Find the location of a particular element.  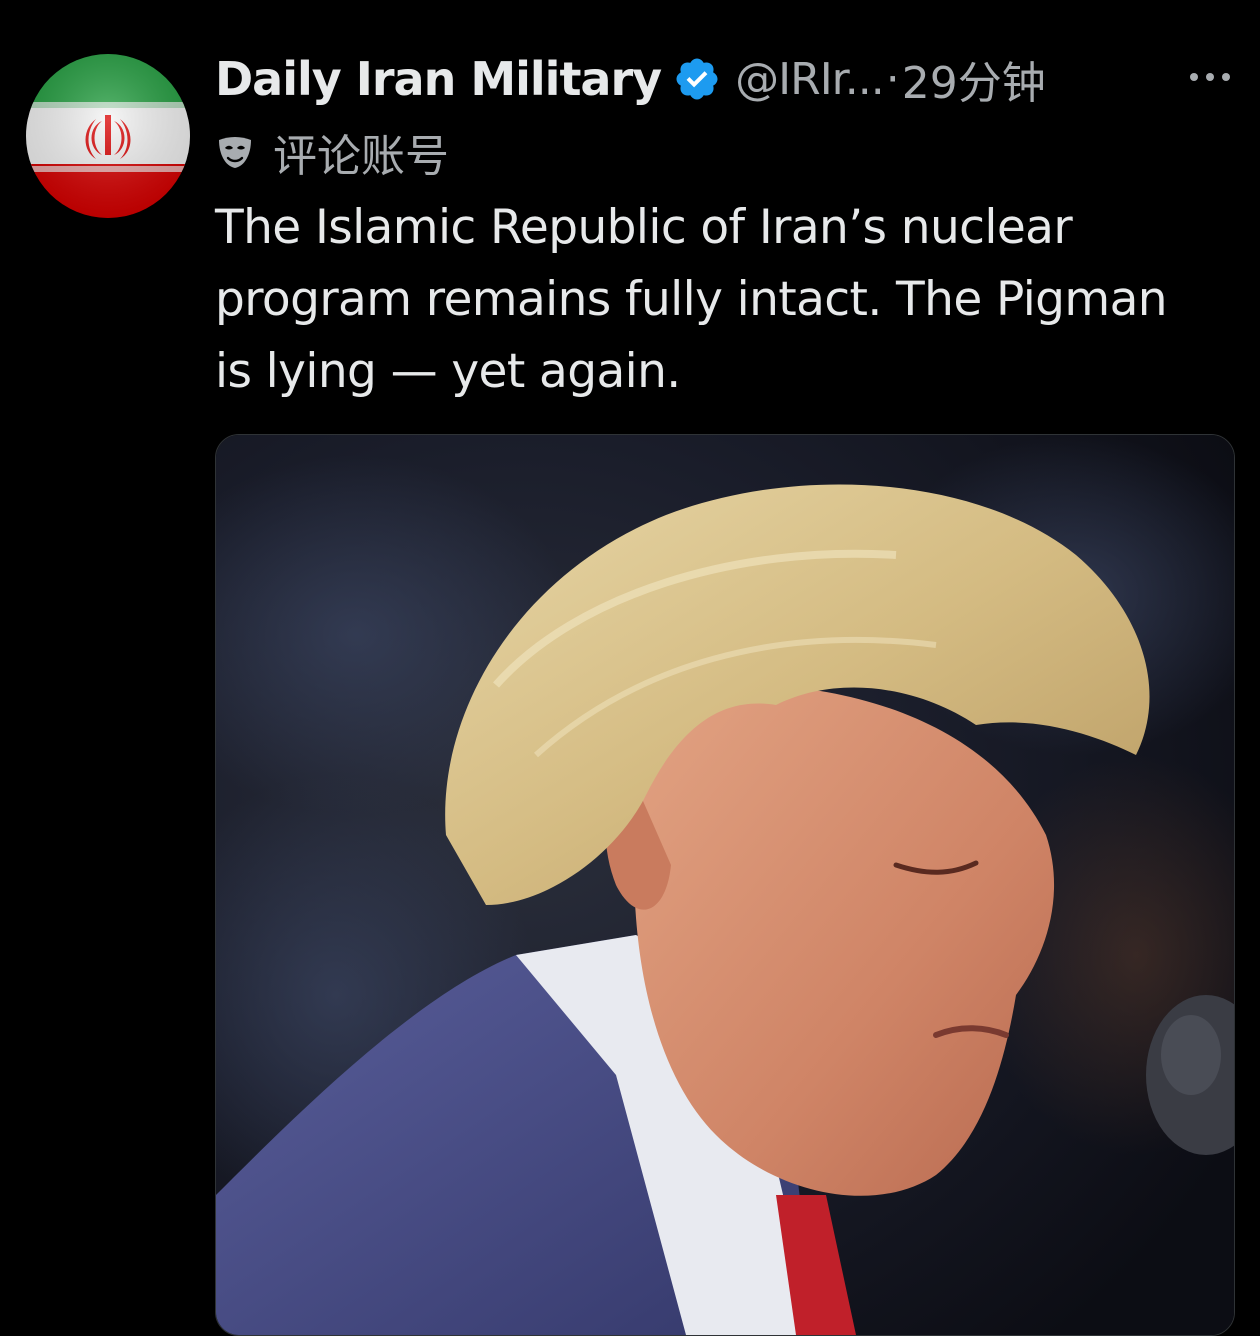

account-label: 评论账号 is located at coordinates (332, 152).